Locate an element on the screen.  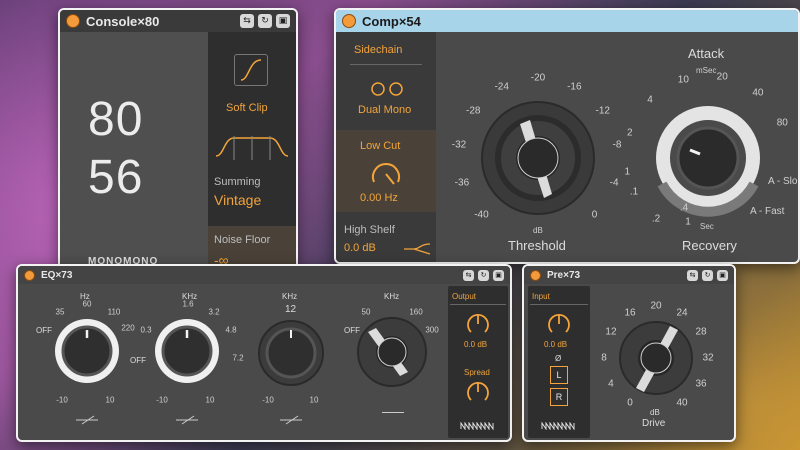
band2-knob is located at coordinates (187, 351).